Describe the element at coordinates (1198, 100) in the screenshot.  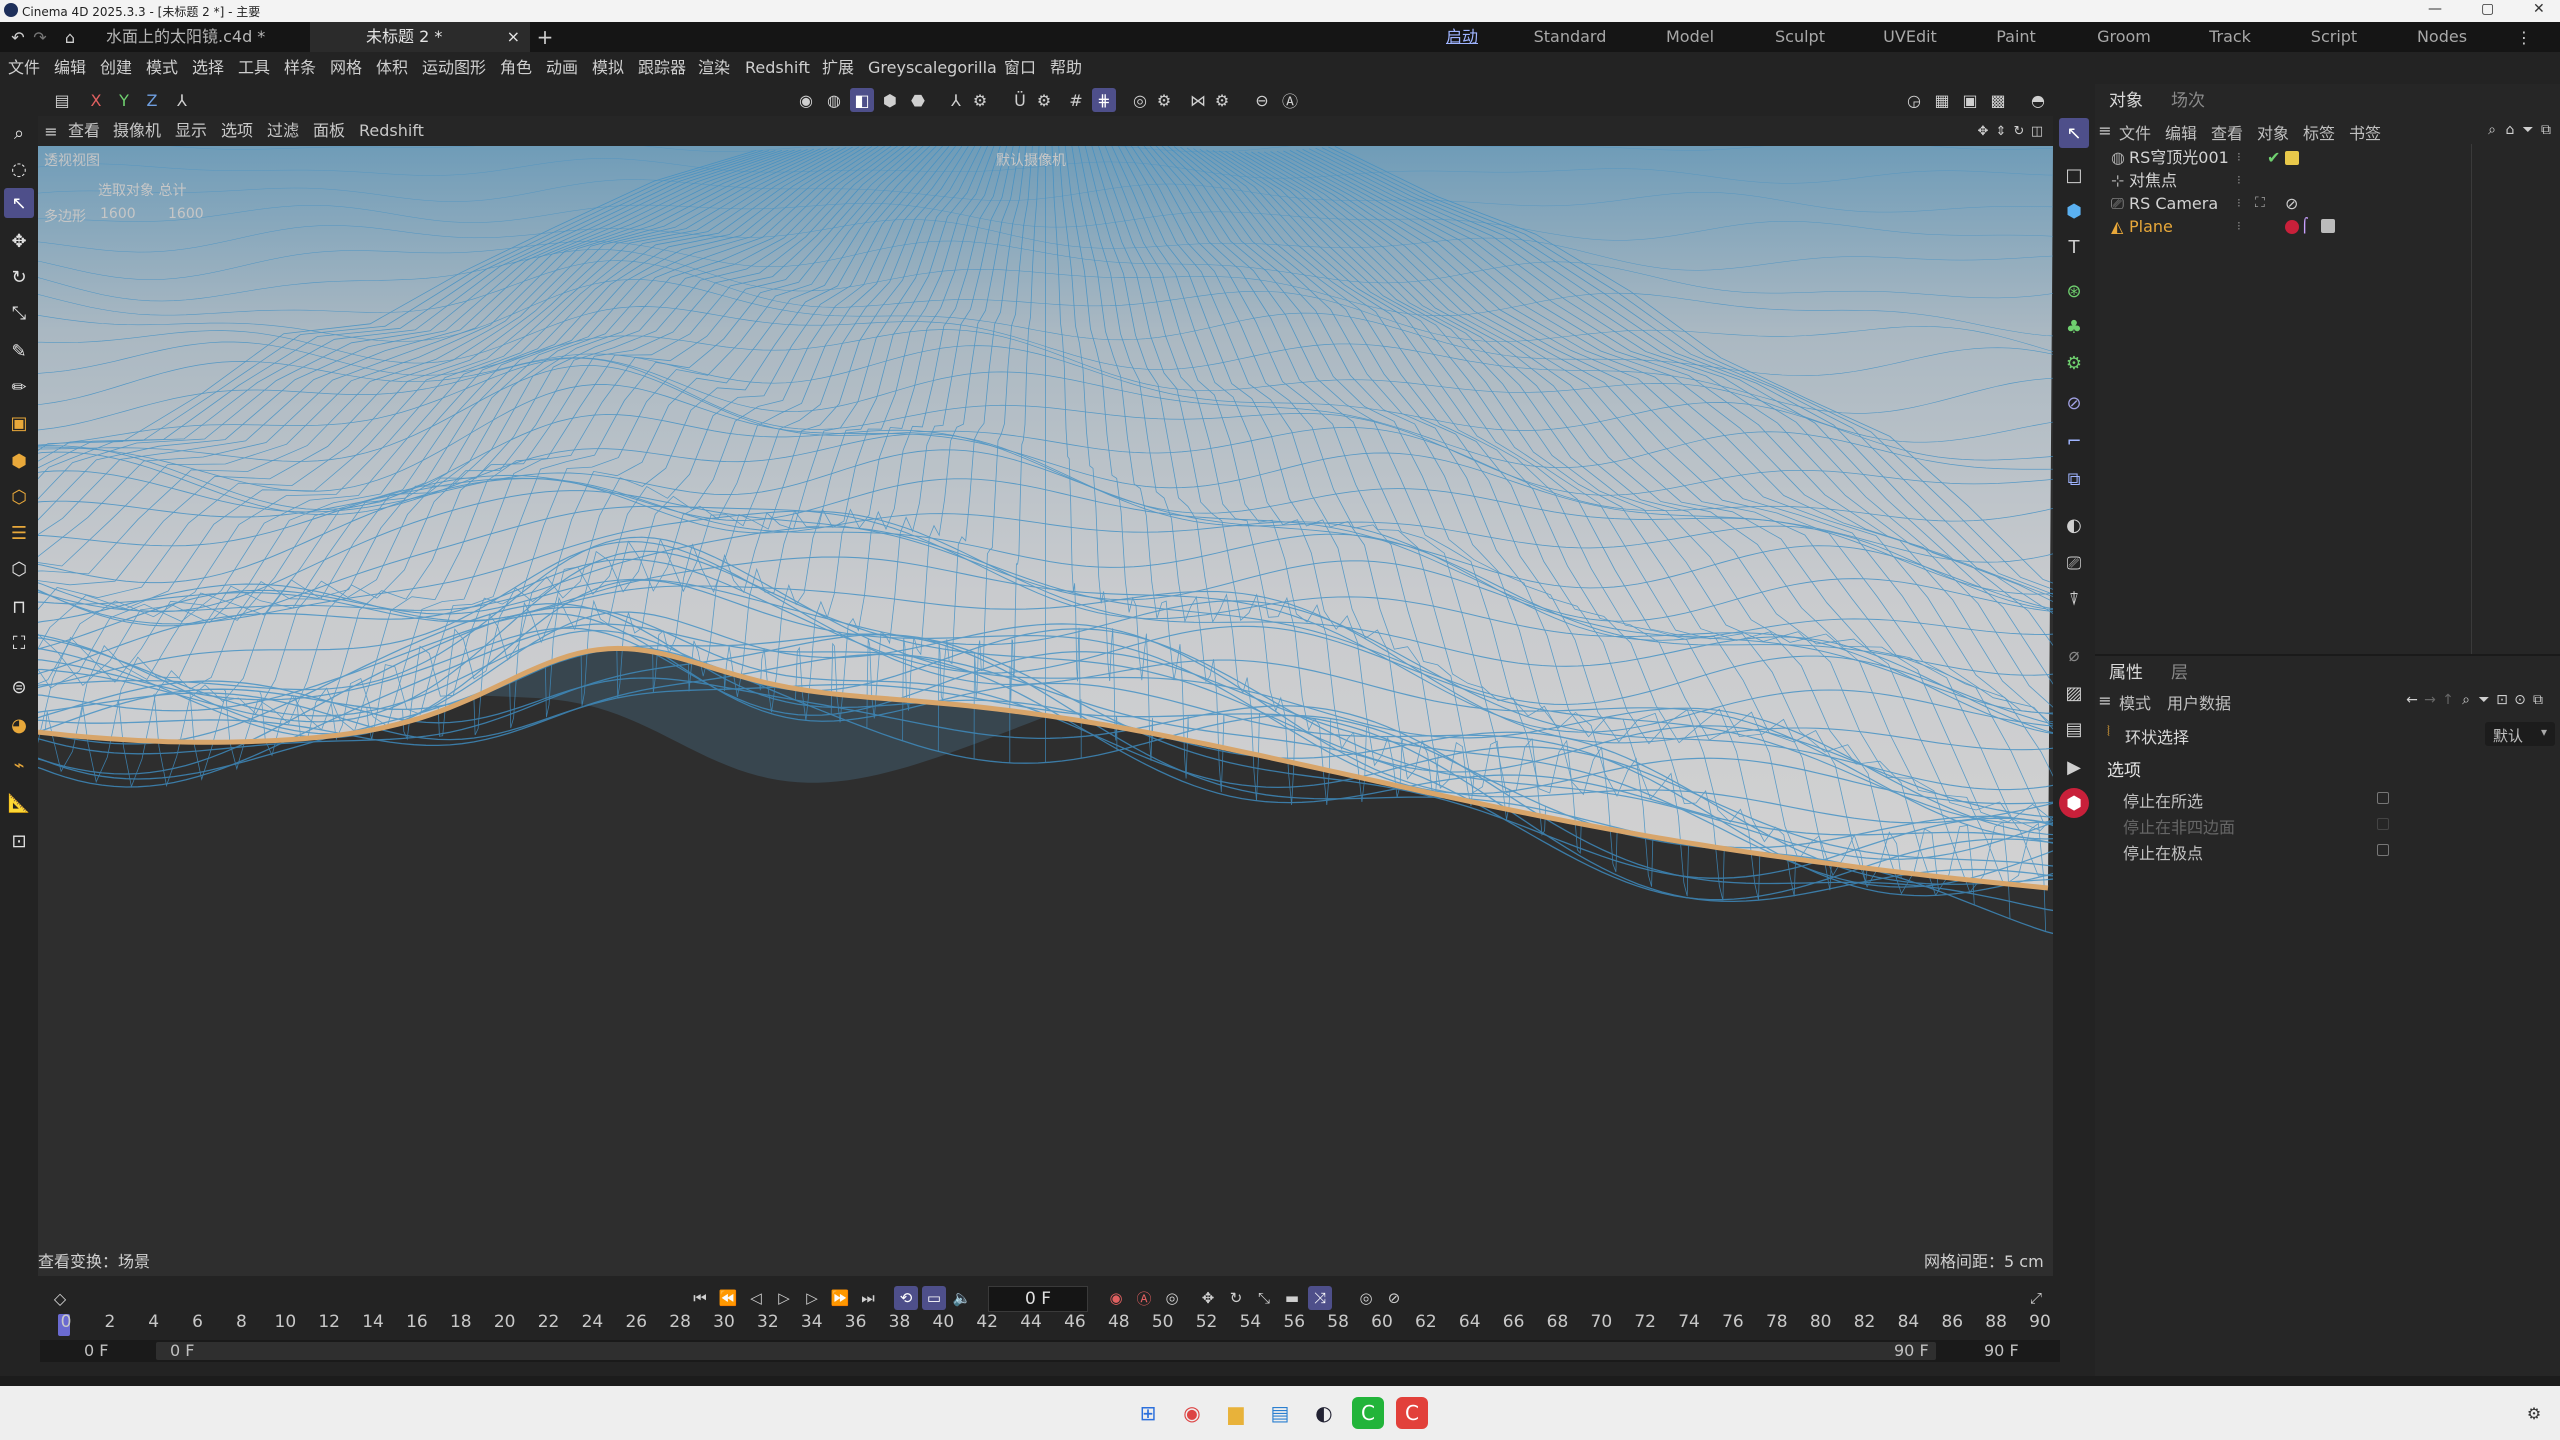
I see `symmetry-icon: ⋈` at that location.